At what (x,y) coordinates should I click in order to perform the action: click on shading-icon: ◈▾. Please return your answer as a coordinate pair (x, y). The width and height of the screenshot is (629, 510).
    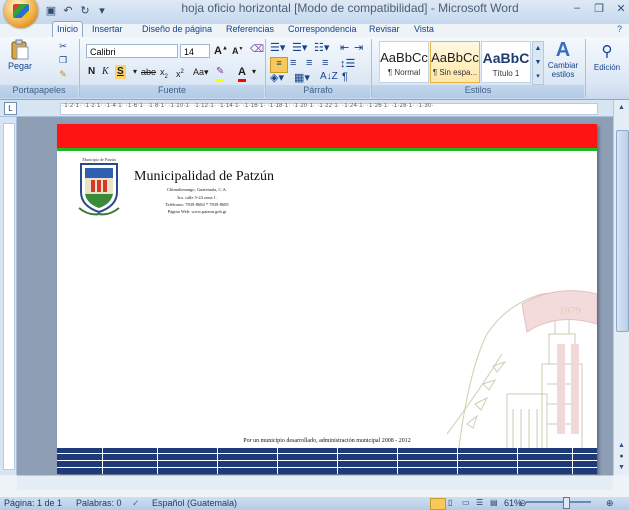
    Looking at the image, I should click on (277, 77).